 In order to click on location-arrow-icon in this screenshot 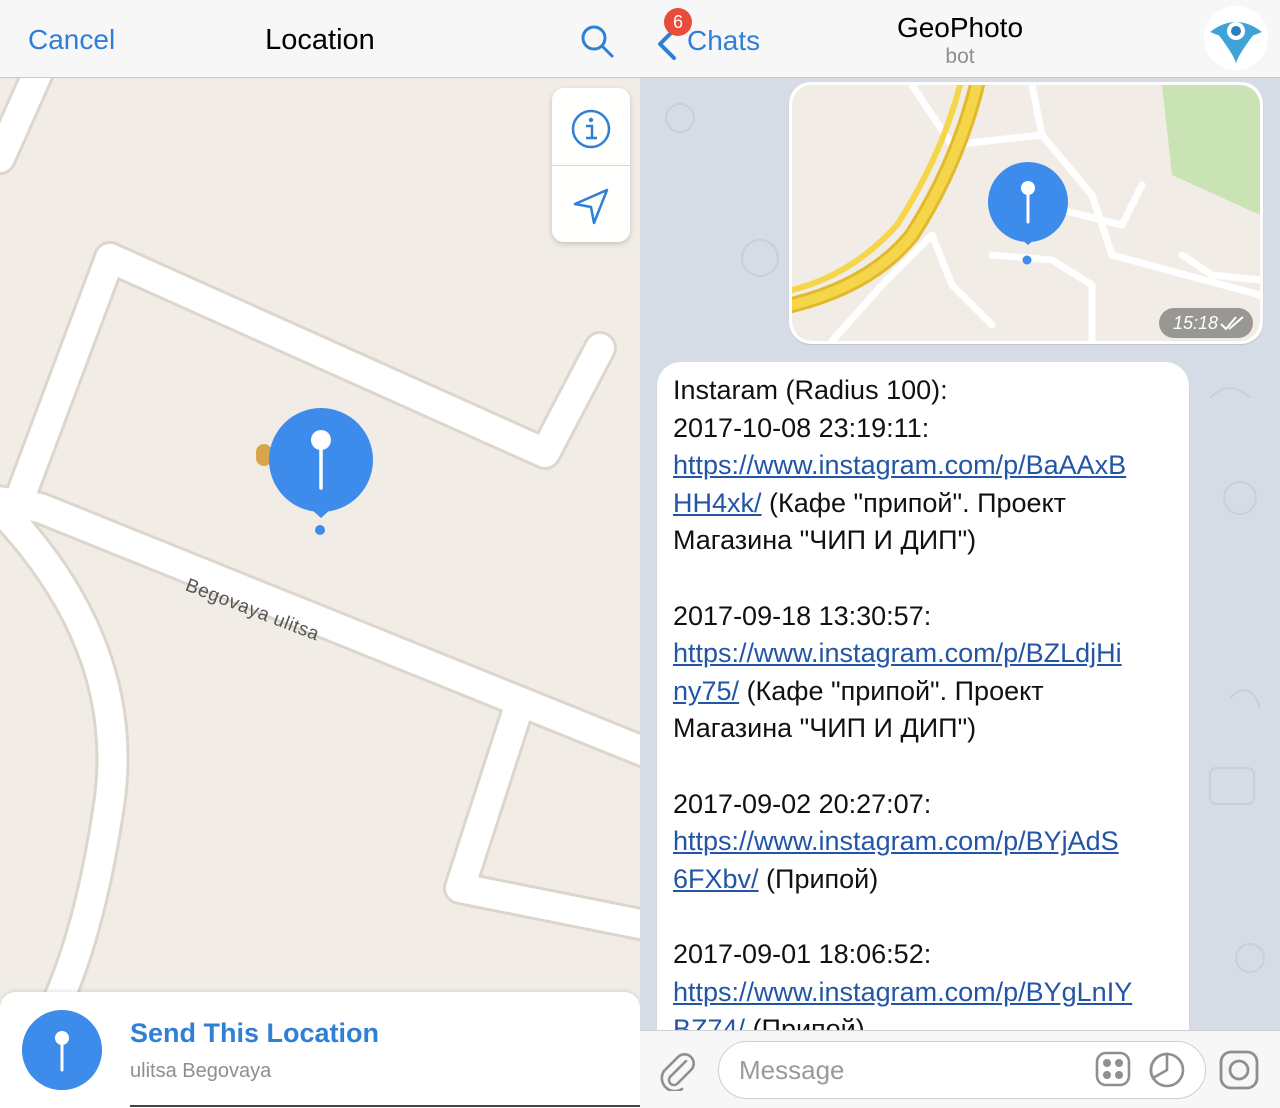, I will do `click(591, 206)`.